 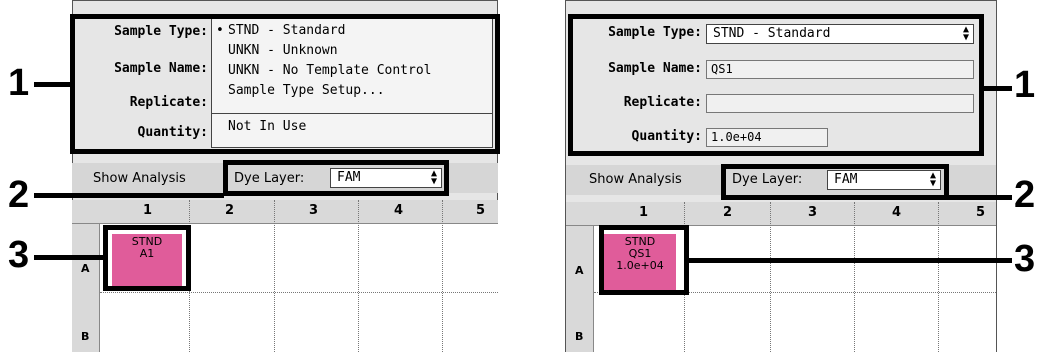 I want to click on callout-number-3-left: 3, so click(x=19, y=255).